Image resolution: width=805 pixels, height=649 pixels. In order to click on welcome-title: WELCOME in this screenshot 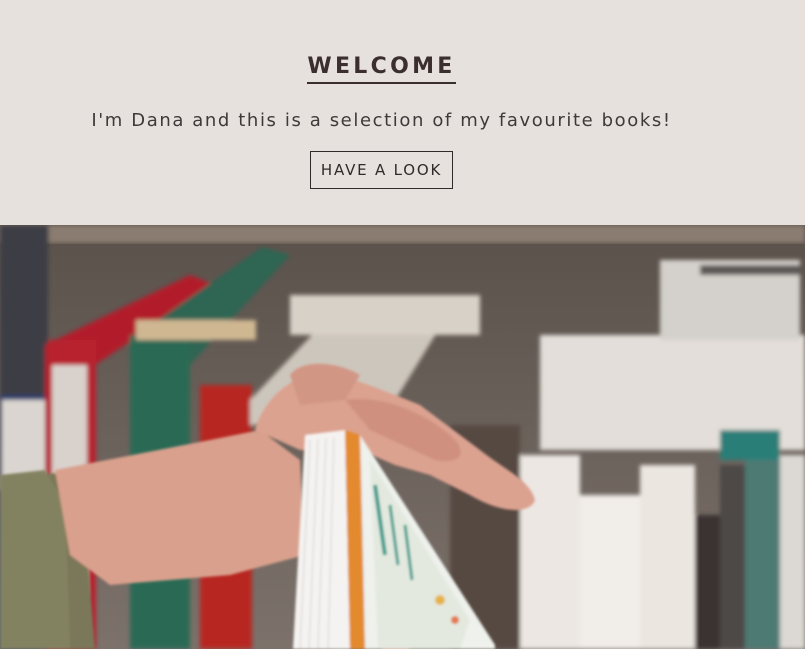, I will do `click(381, 68)`.